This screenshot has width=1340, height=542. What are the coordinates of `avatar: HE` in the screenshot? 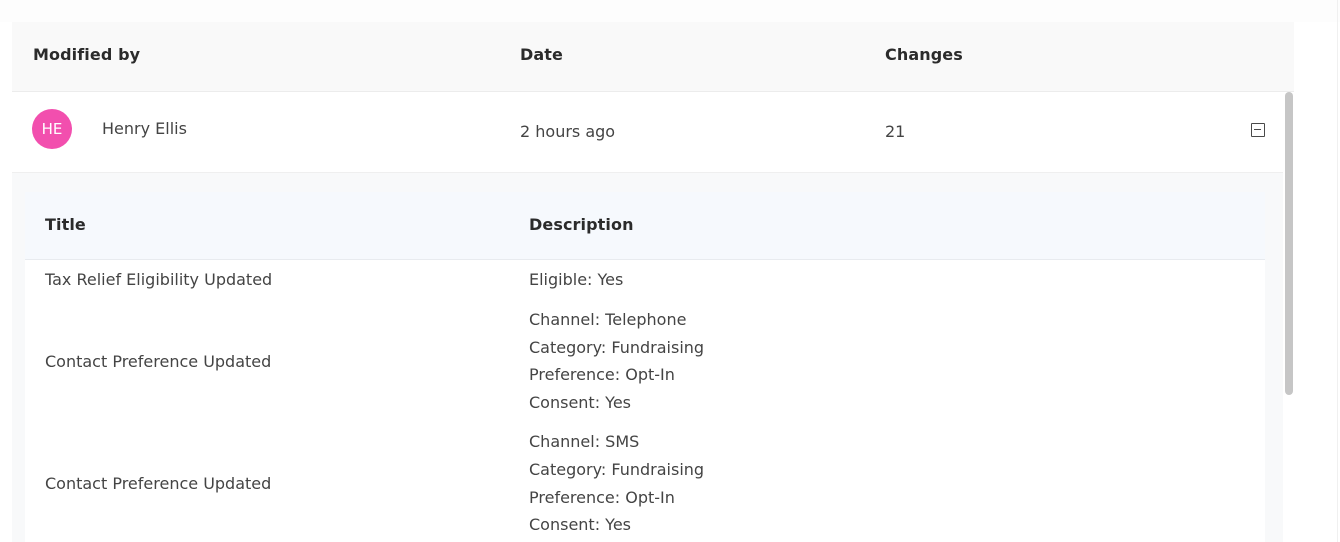 It's located at (52, 129).